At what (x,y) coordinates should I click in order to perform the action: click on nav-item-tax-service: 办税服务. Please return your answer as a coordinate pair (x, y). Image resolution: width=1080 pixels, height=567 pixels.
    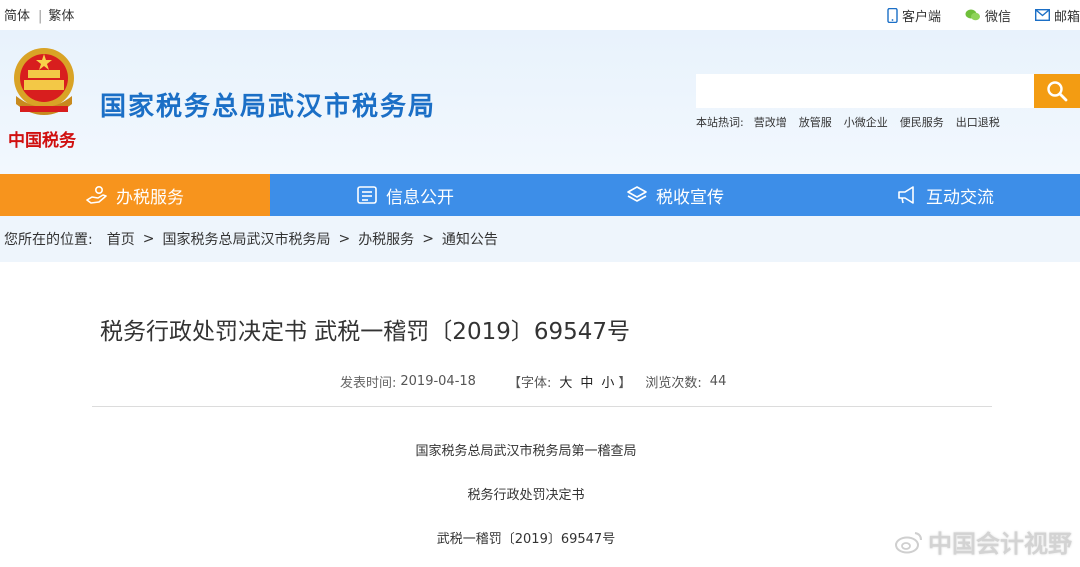
    Looking at the image, I should click on (135, 195).